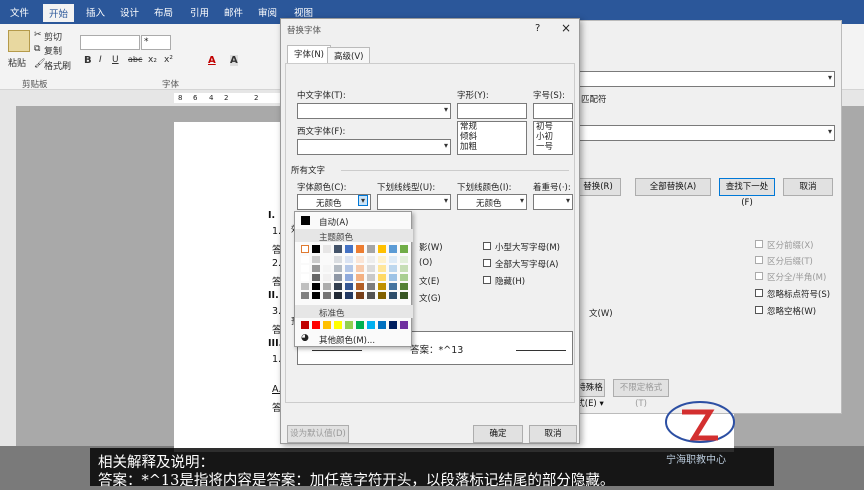 The width and height of the screenshot is (864, 490). Describe the element at coordinates (747, 193) in the screenshot. I see `find-next-button: 查找下一处(F)` at that location.